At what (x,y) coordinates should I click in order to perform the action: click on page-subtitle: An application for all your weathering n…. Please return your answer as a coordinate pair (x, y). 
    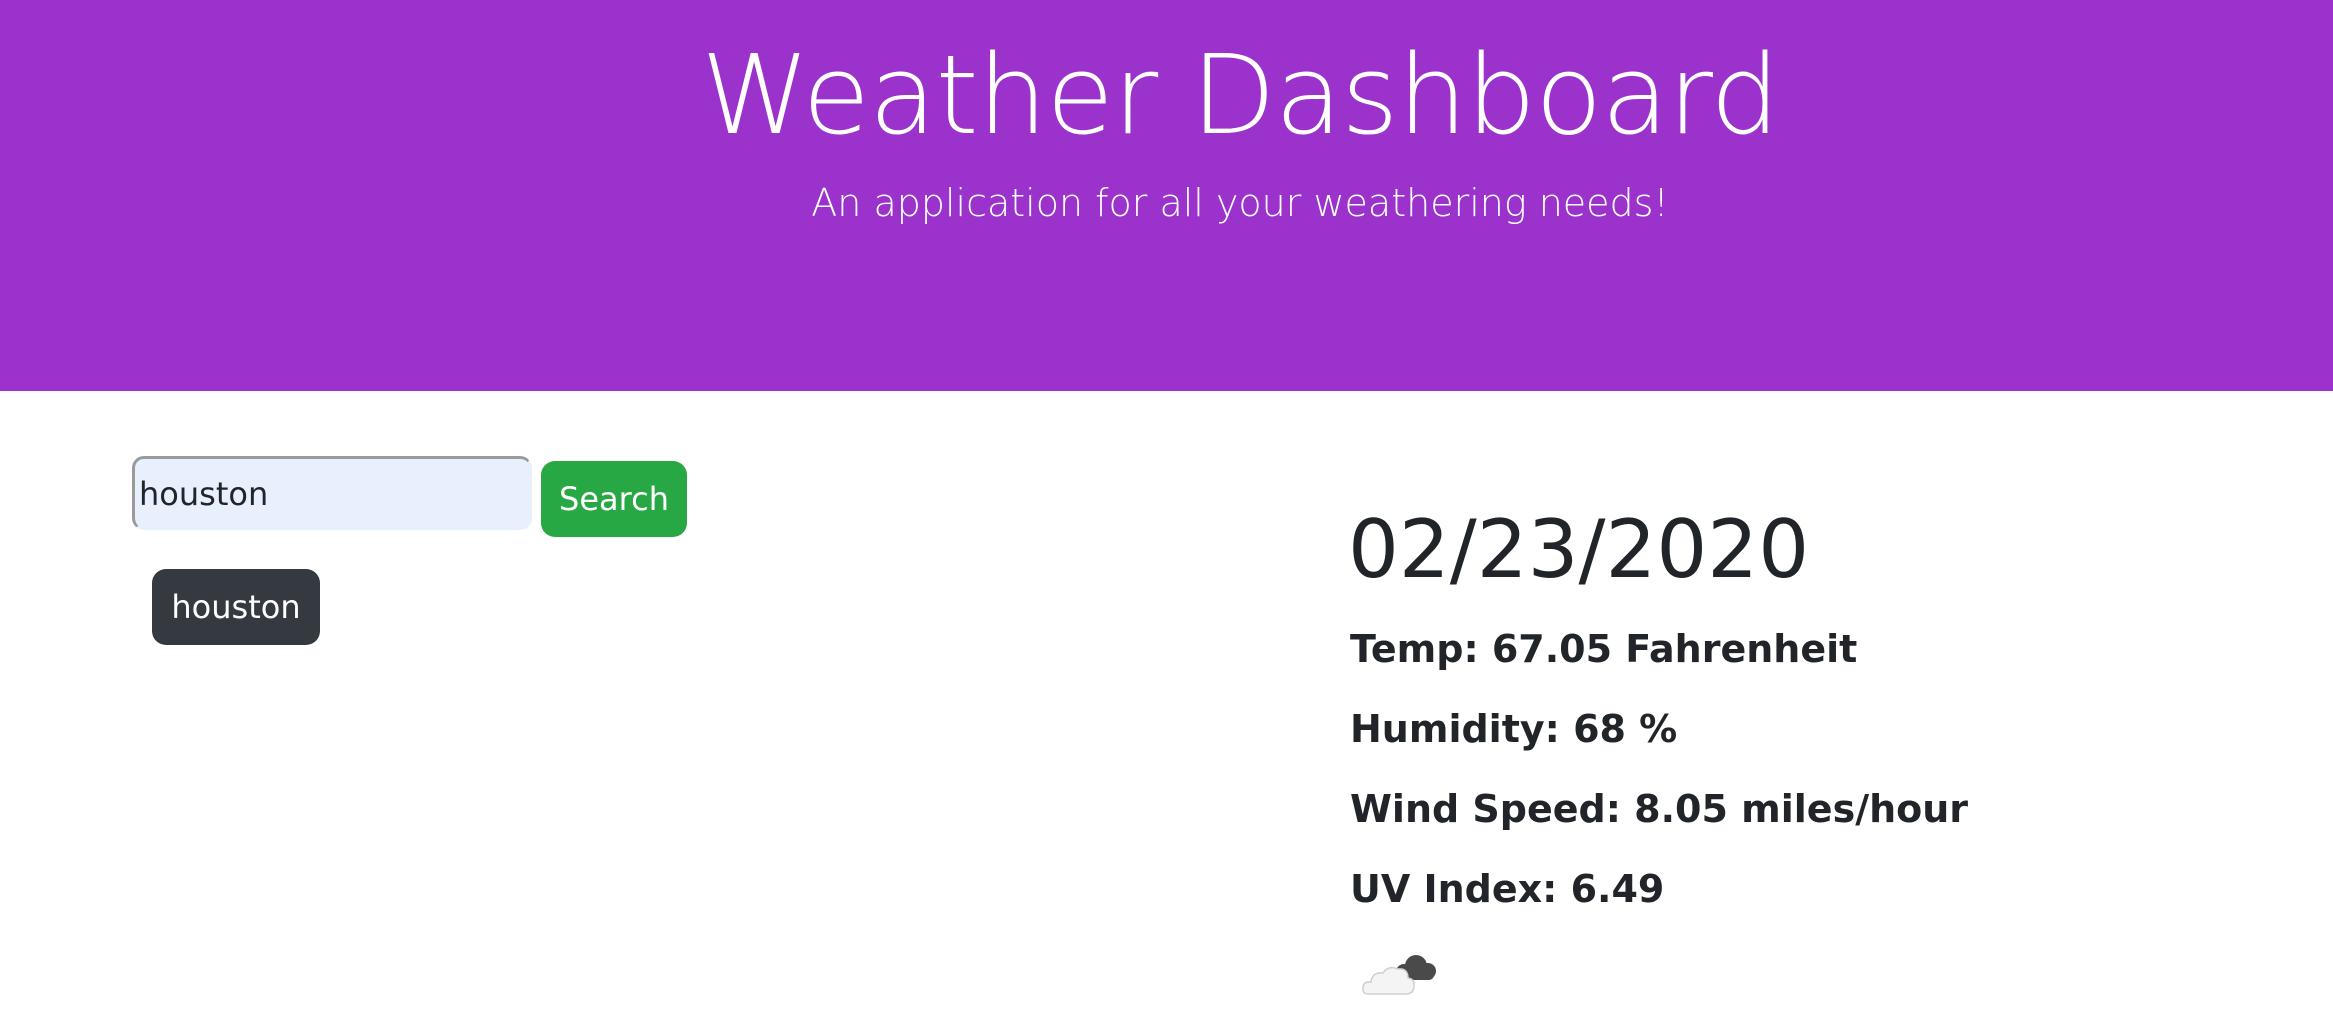
    Looking at the image, I should click on (1240, 203).